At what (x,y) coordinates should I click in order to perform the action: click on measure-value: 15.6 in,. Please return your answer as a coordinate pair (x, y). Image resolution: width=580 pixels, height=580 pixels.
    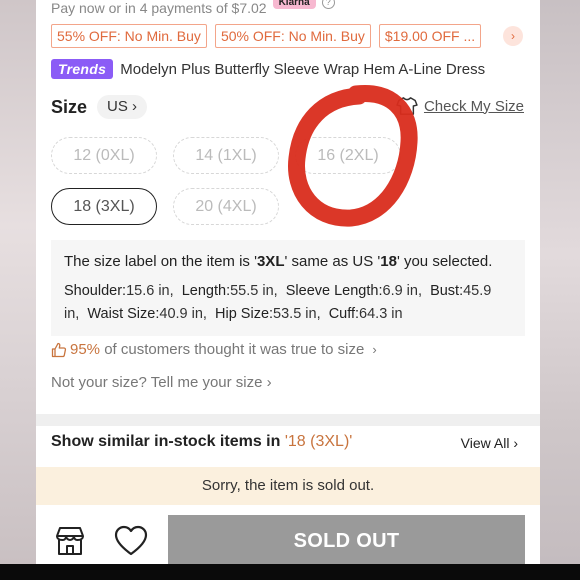
    Looking at the image, I should click on (150, 291).